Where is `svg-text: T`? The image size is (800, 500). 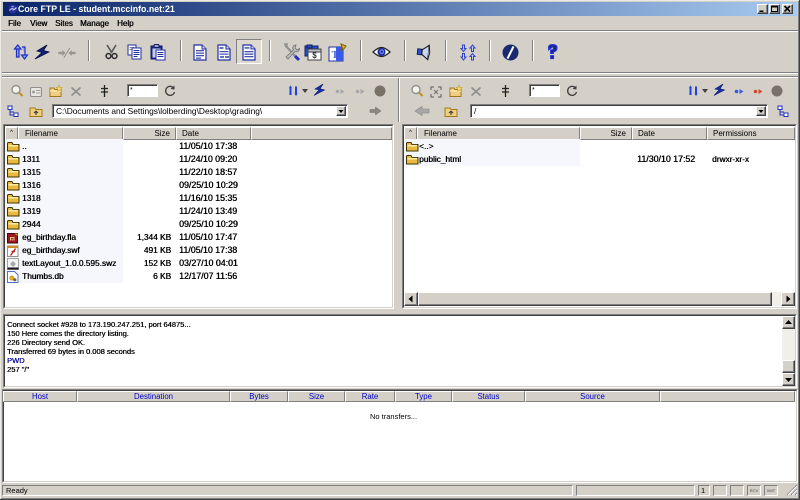
svg-text: T is located at coordinates (335, 55).